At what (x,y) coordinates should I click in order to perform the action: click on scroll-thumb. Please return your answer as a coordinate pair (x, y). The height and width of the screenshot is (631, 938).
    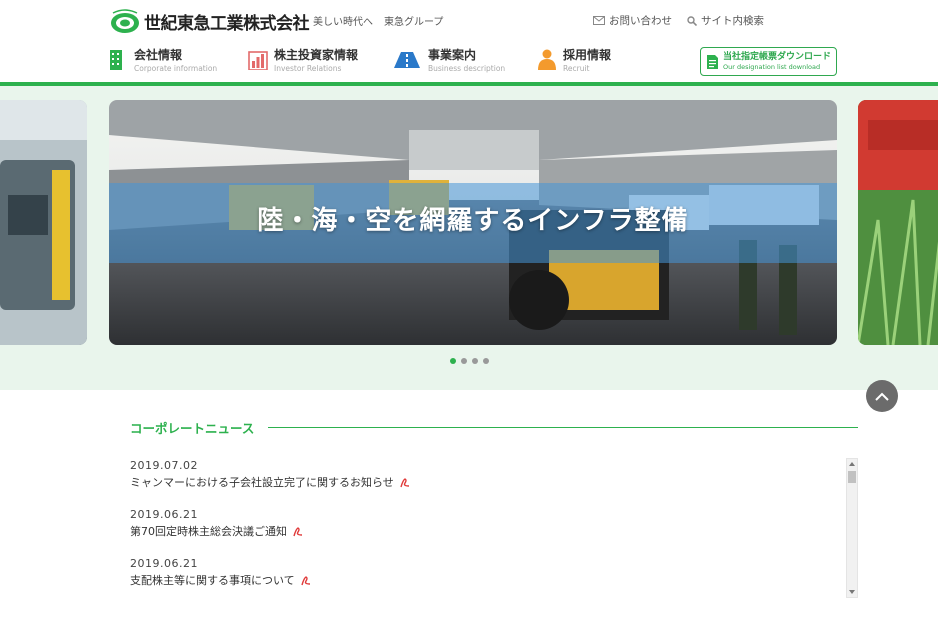
    Looking at the image, I should click on (852, 477).